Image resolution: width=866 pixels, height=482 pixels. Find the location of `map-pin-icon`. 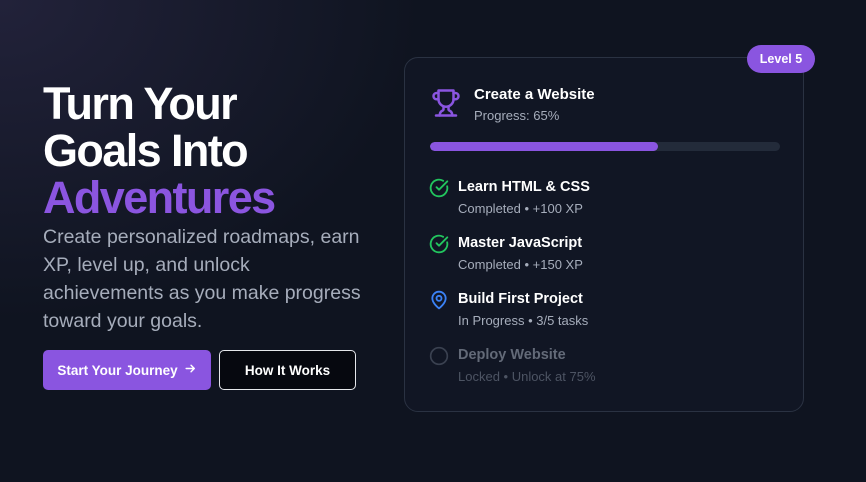

map-pin-icon is located at coordinates (439, 300).